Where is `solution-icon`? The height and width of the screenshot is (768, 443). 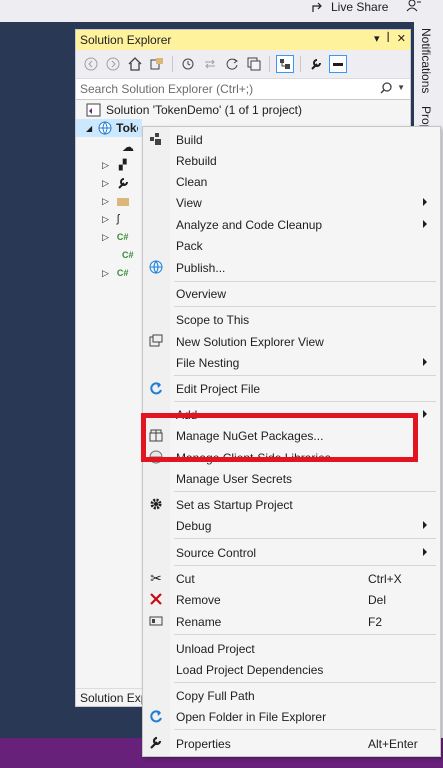
solution-icon is located at coordinates (93, 110).